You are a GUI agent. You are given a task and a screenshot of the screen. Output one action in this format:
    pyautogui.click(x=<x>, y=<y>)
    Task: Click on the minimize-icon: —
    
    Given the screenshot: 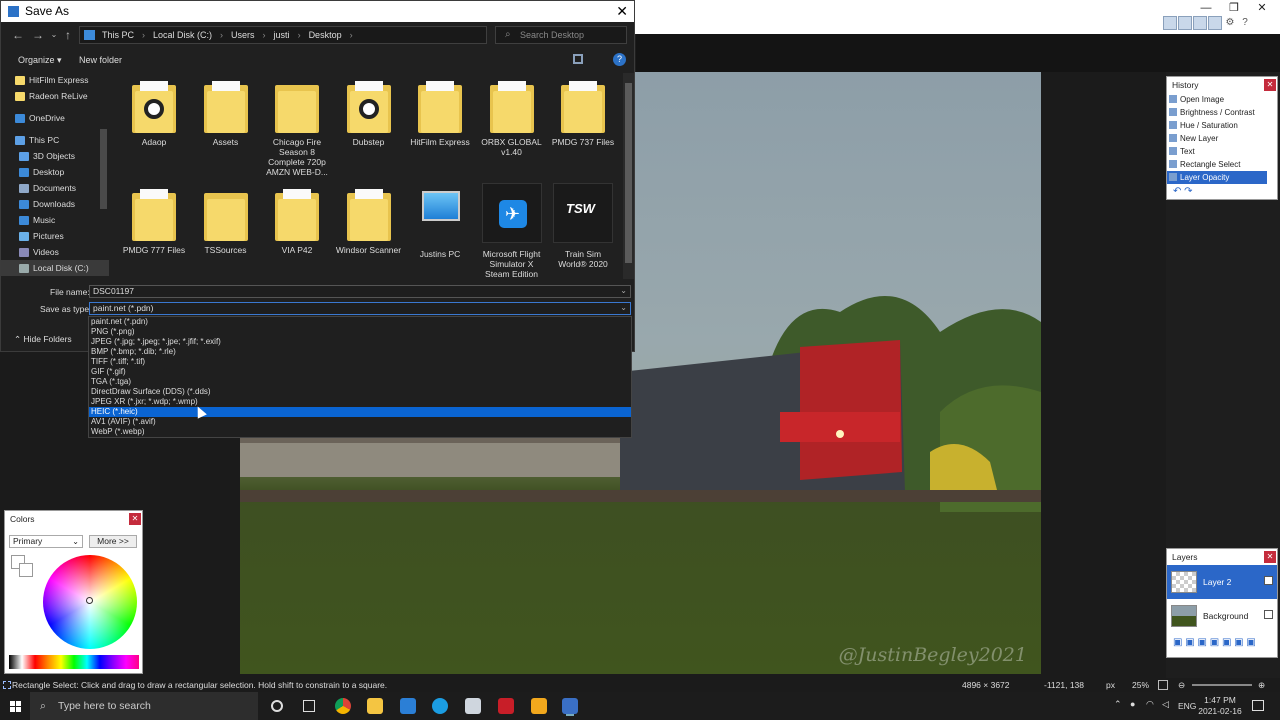 What is the action you would take?
    pyautogui.click(x=1206, y=8)
    